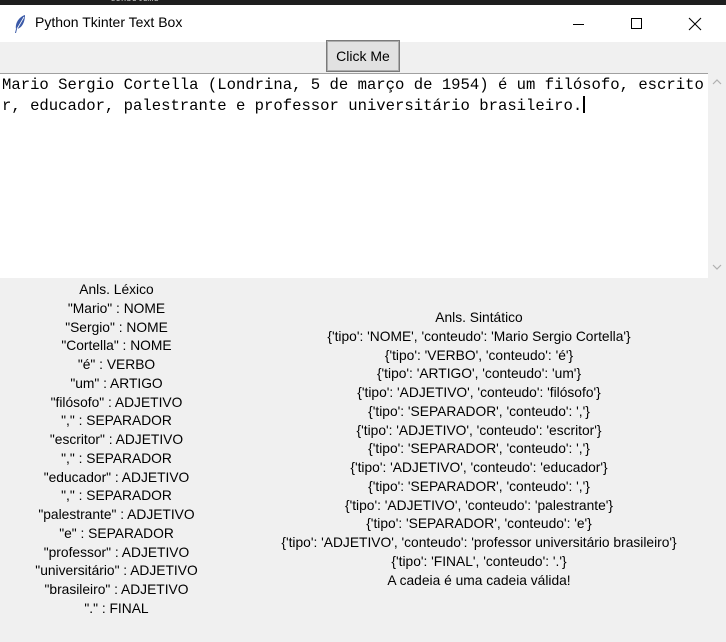 Image resolution: width=726 pixels, height=642 pixels. What do you see at coordinates (479, 580) in the screenshot?
I see `syntactic-result: A cadeia é uma cadeia válida!` at bounding box center [479, 580].